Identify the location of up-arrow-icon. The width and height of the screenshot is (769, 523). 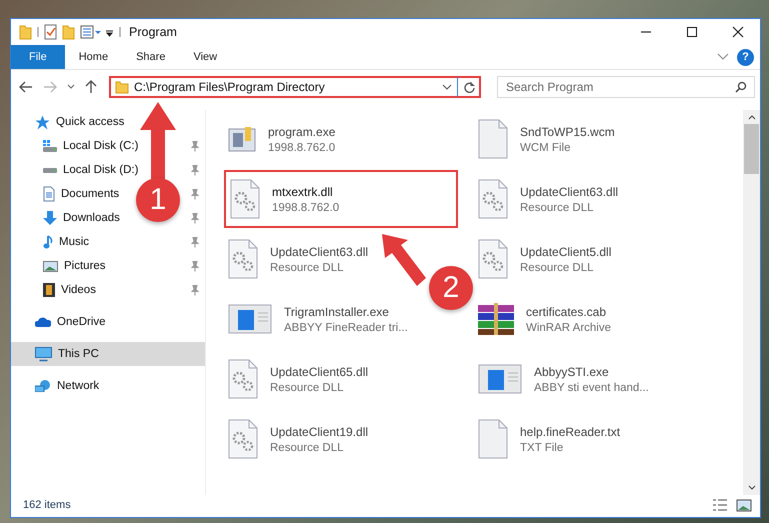
(91, 87).